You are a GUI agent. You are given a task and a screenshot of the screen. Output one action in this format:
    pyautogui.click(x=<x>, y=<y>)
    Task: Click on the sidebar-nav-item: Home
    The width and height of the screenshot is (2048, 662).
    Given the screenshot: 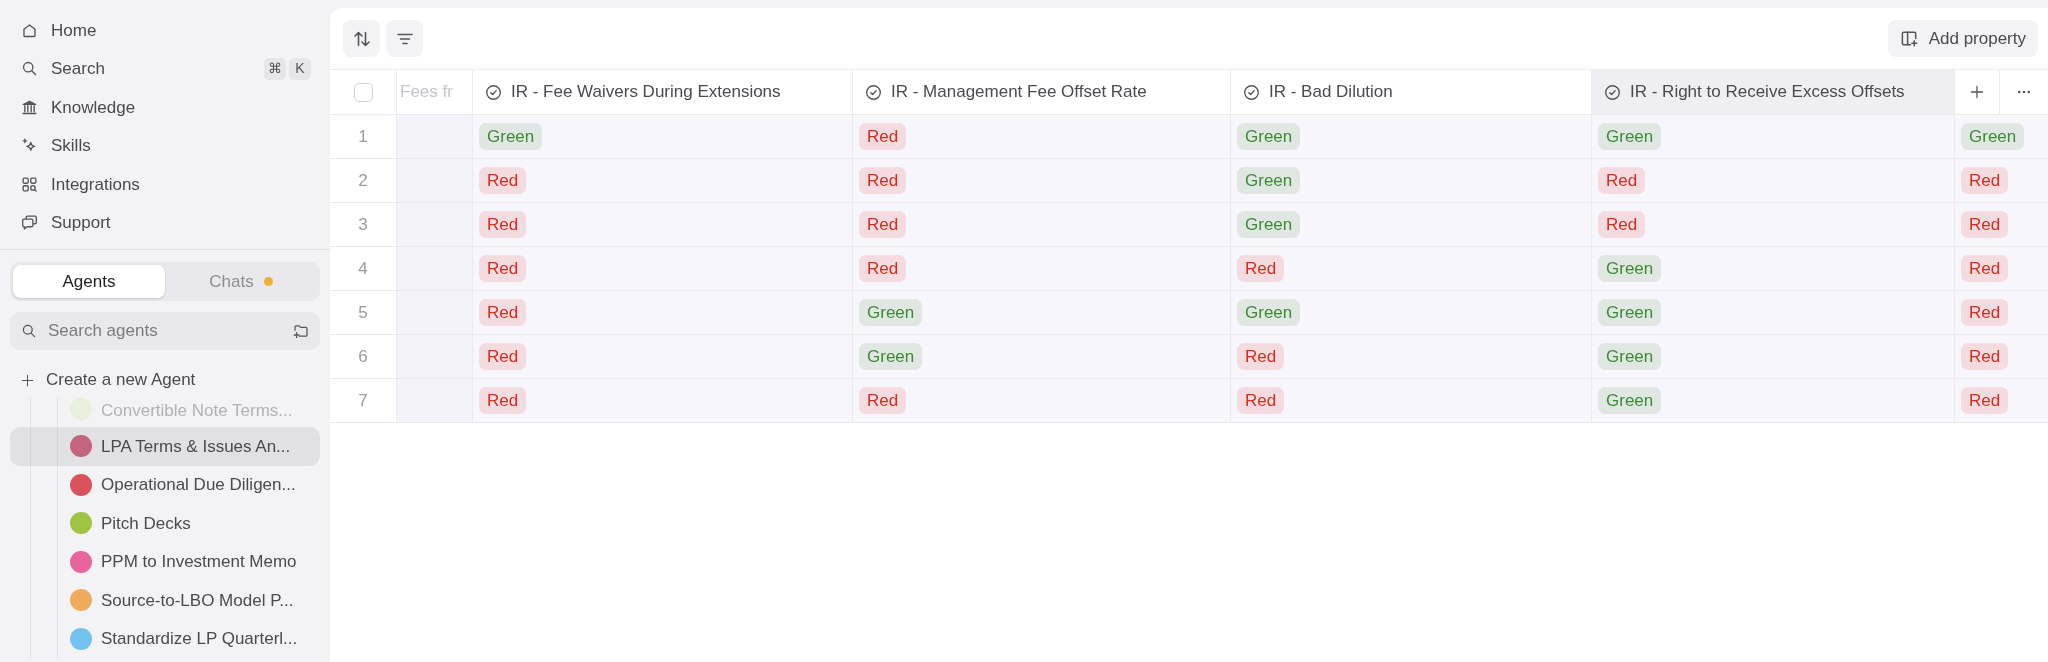 What is the action you would take?
    pyautogui.click(x=165, y=30)
    